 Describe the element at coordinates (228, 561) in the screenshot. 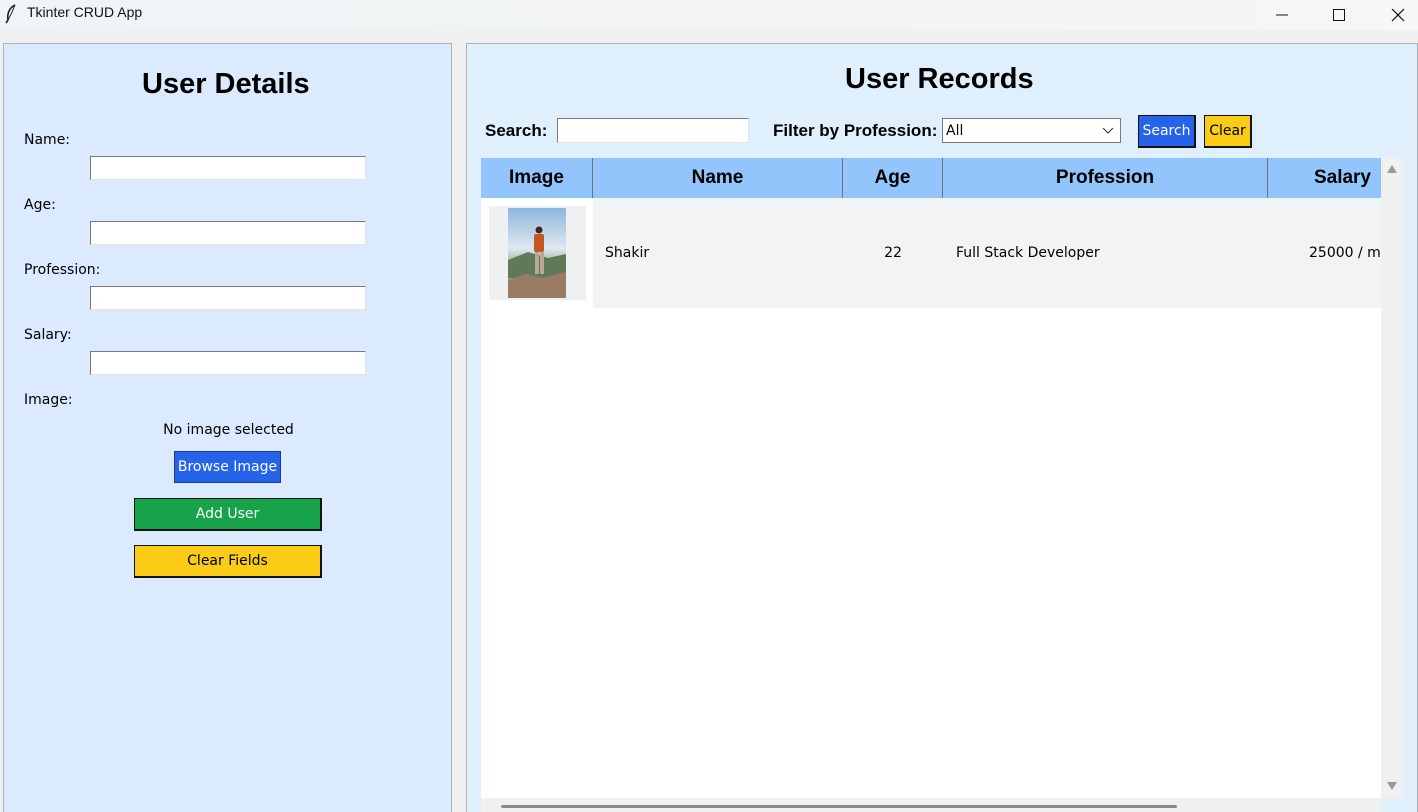

I see `clear-fields-button: Clear Fields` at that location.